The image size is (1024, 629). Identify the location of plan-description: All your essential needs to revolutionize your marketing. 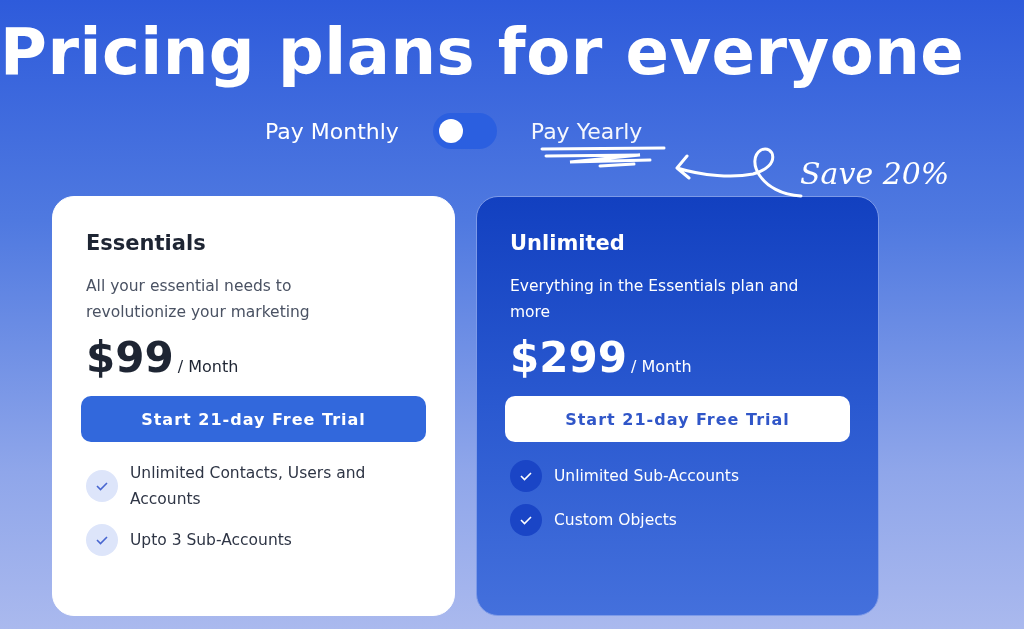
(198, 299).